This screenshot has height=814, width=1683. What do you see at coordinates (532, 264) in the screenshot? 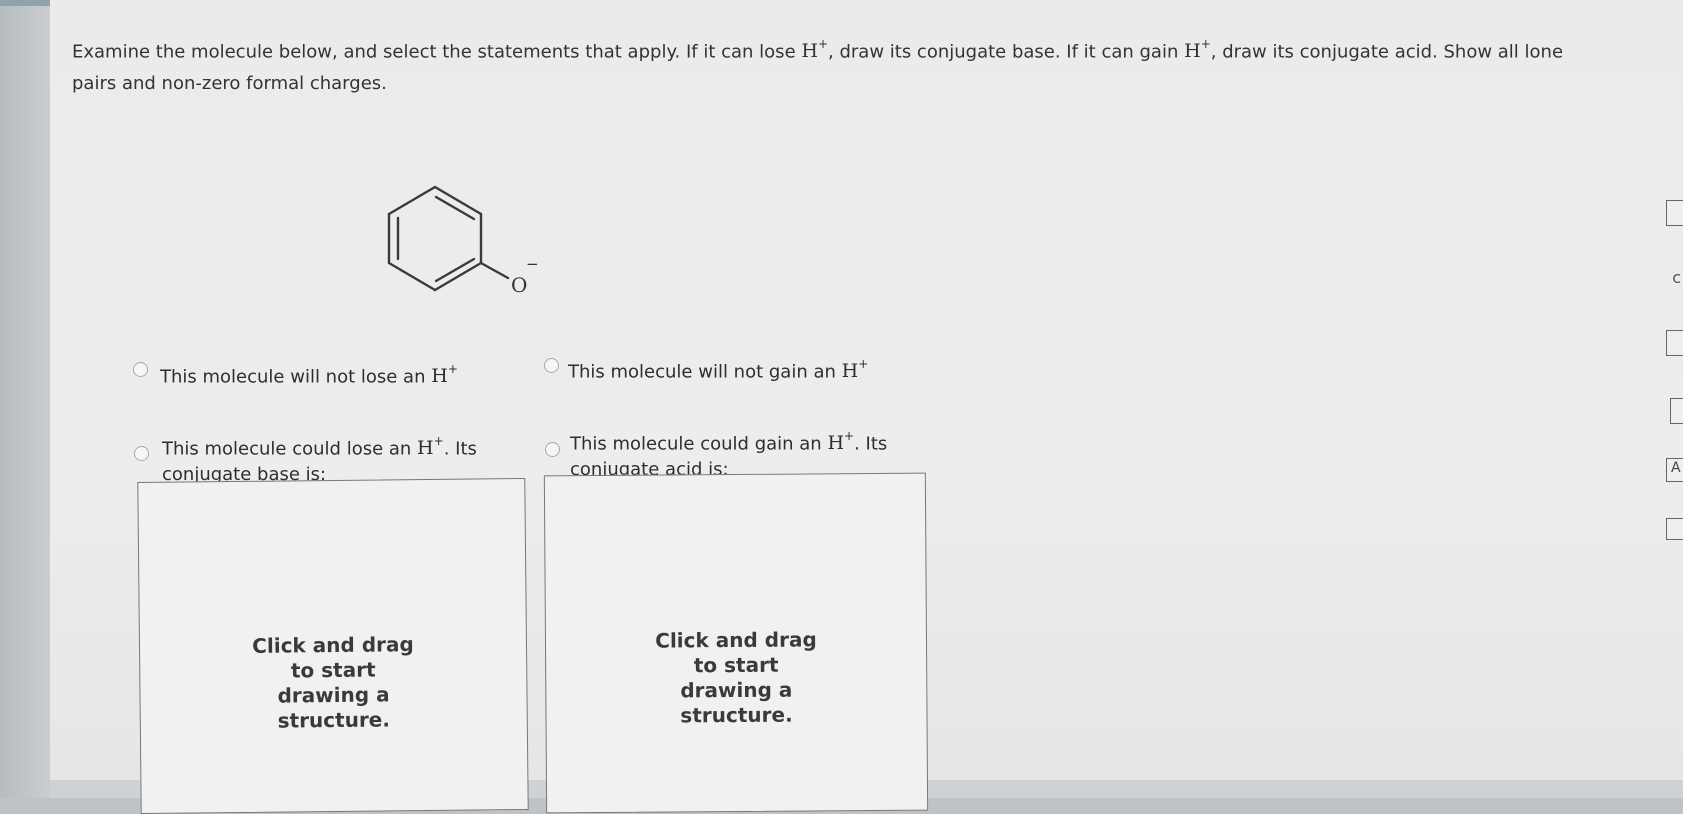
I see `negative-charge: −` at bounding box center [532, 264].